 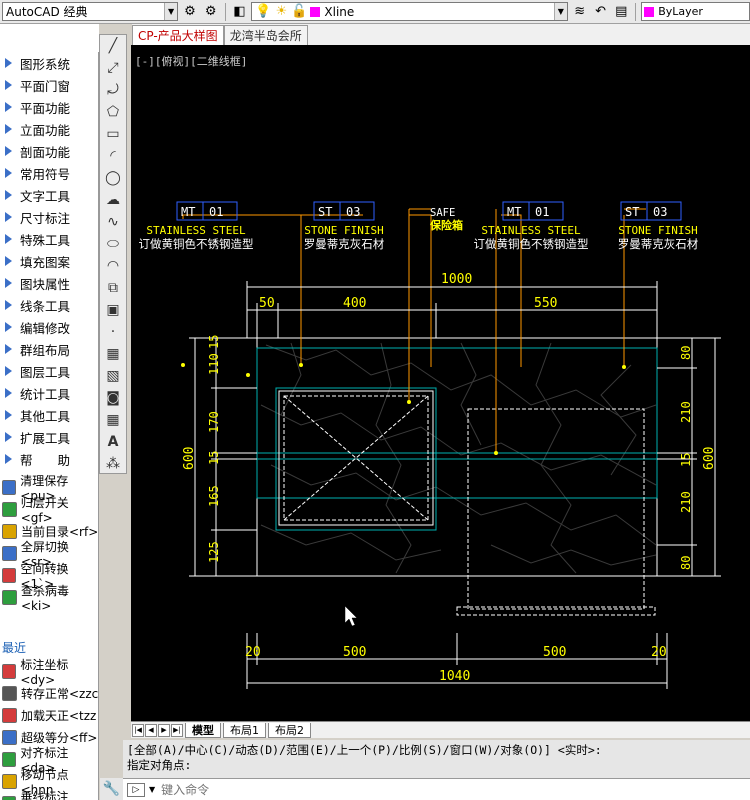 What do you see at coordinates (113, 420) in the screenshot?
I see `table-icon: ▦` at bounding box center [113, 420].